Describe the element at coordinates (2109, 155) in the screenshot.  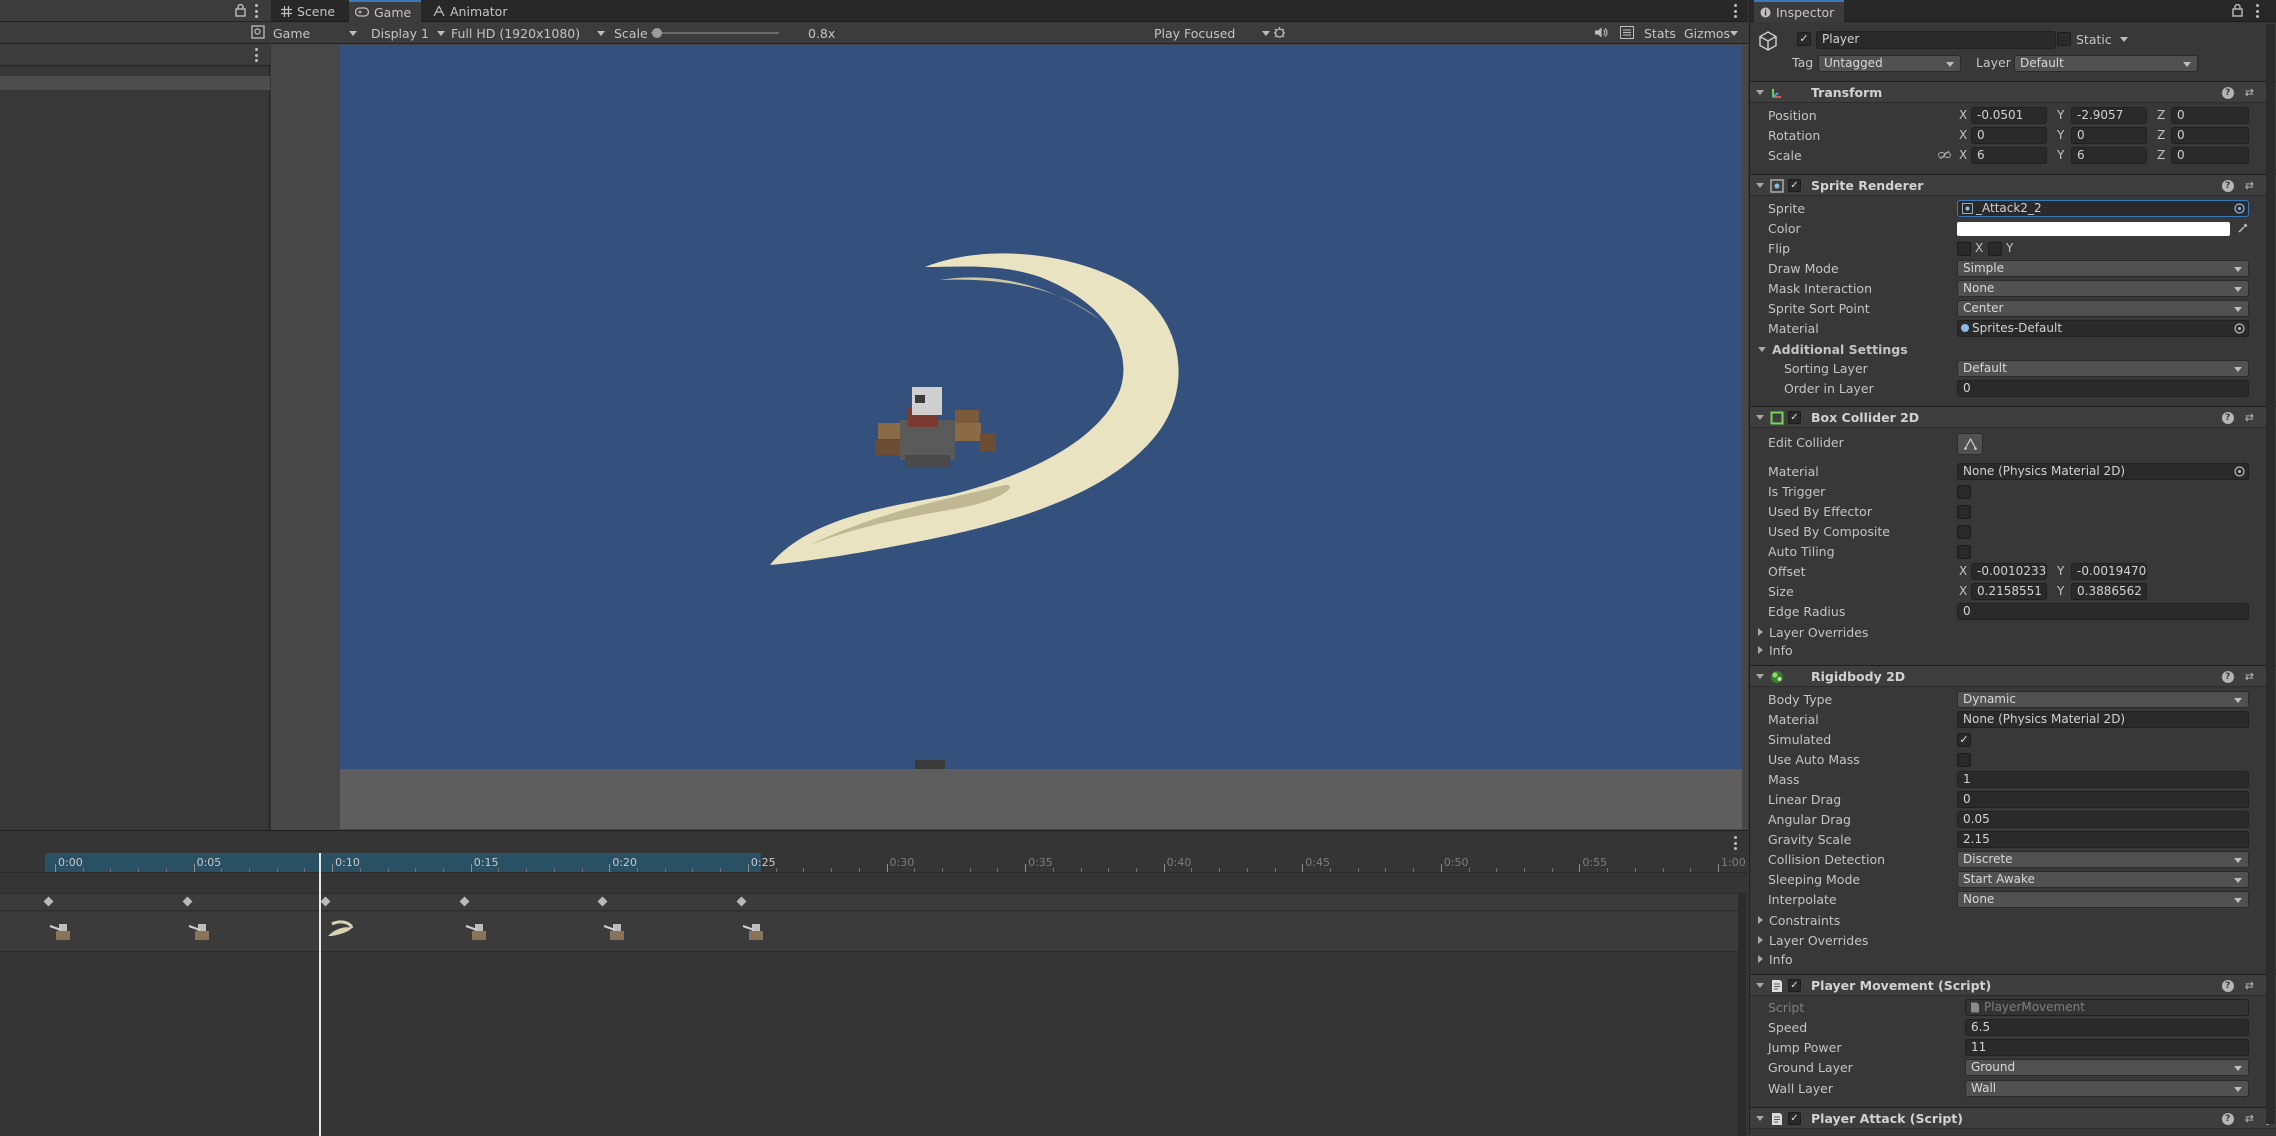
I see `scale-y-field: 6` at that location.